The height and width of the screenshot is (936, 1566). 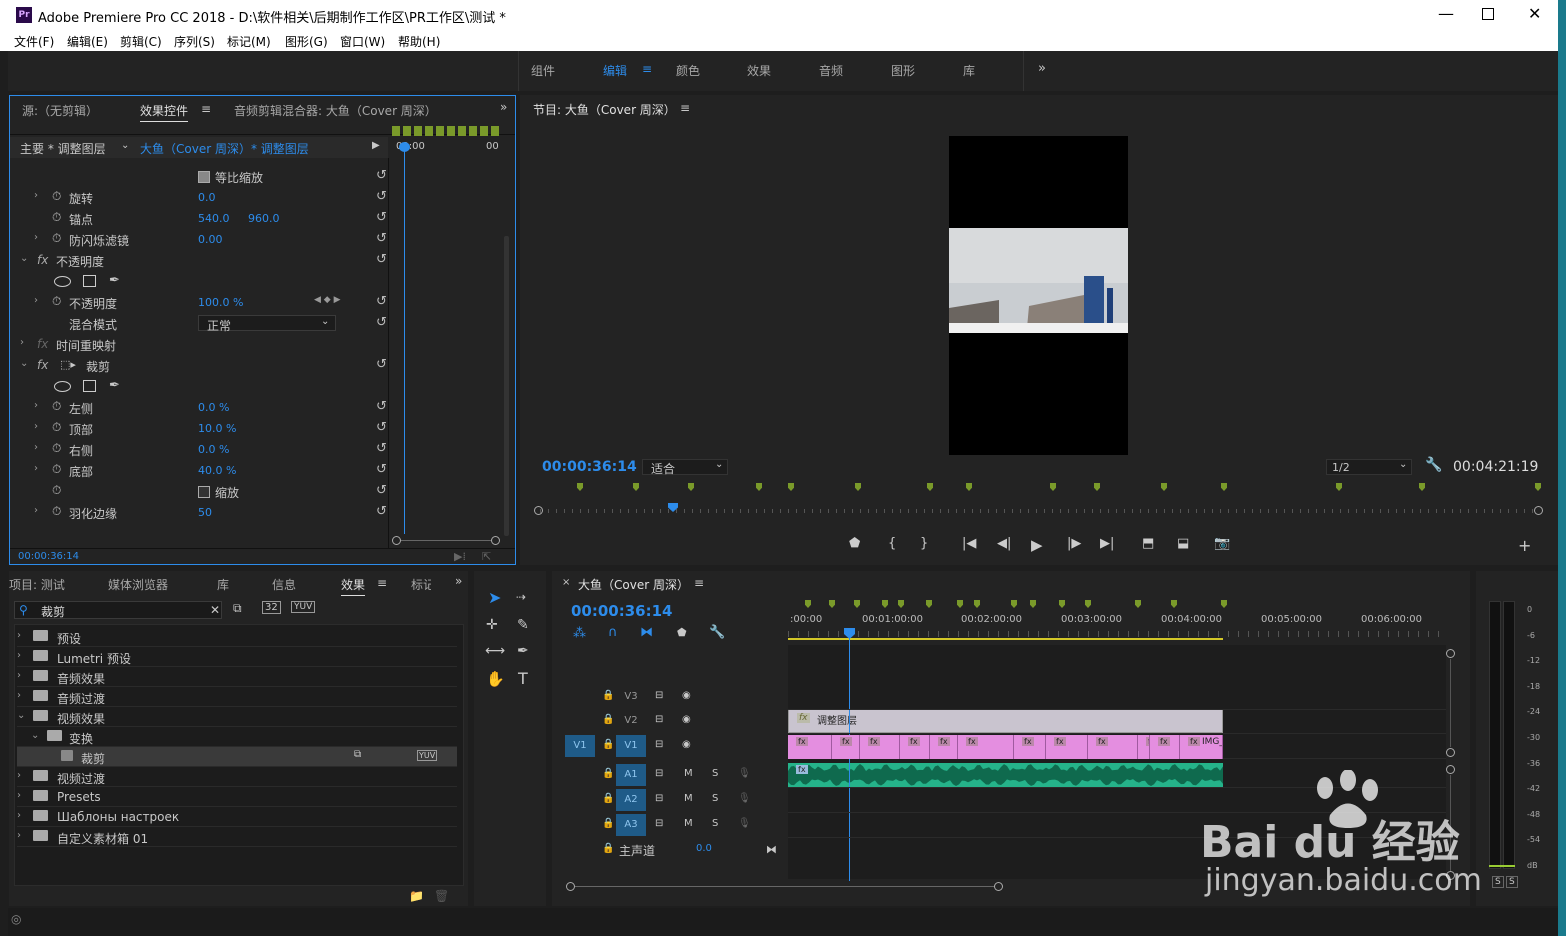 I want to click on flicker-value: 0.00, so click(x=210, y=239).